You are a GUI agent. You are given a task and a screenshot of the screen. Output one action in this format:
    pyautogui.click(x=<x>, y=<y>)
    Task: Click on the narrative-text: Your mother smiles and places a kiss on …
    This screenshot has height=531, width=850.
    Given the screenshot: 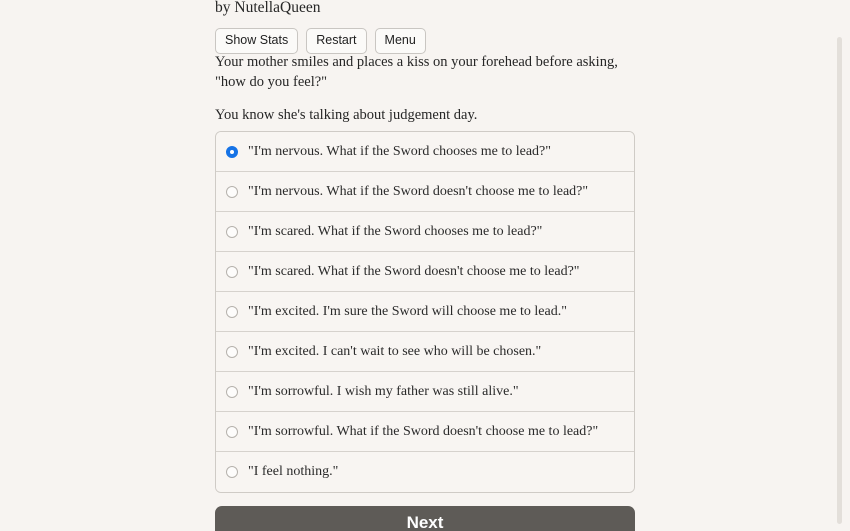 What is the action you would take?
    pyautogui.click(x=417, y=89)
    